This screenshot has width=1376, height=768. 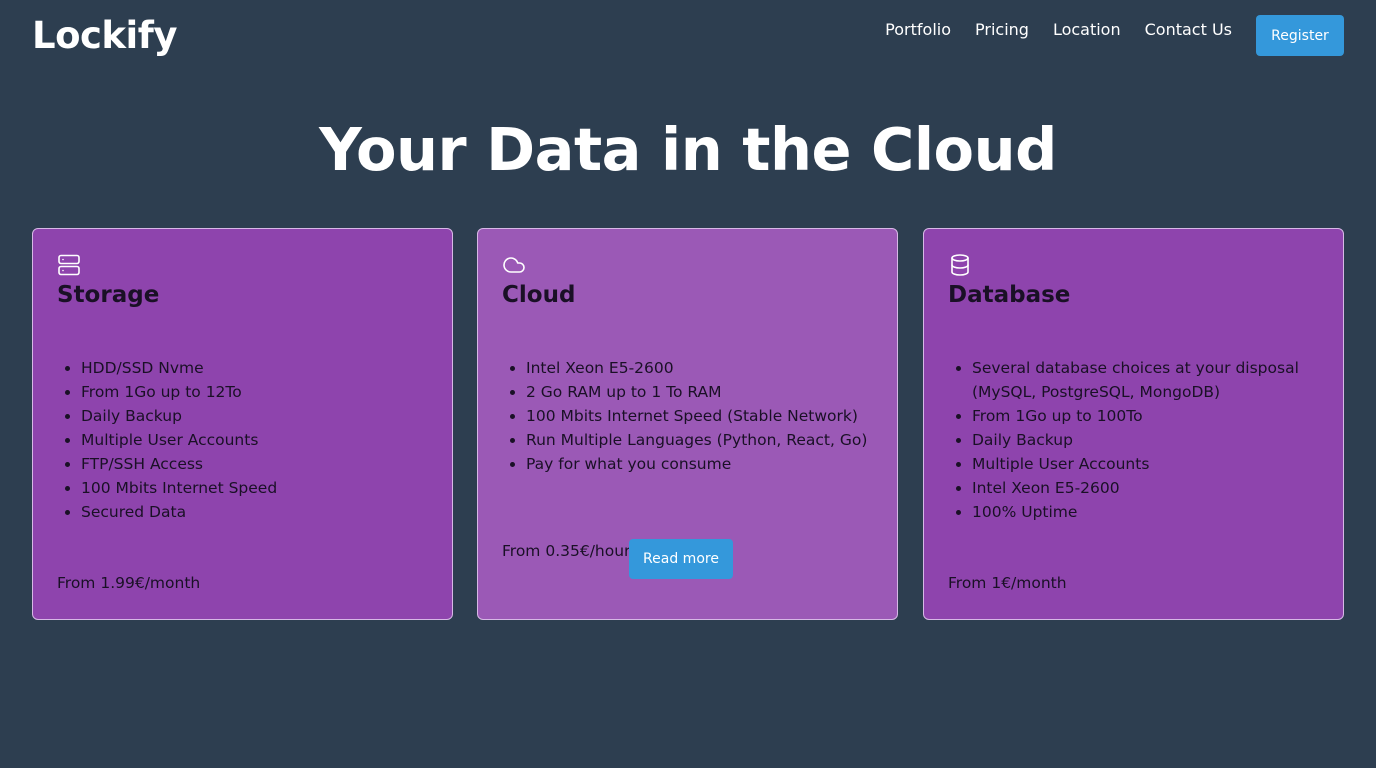 What do you see at coordinates (1147, 416) in the screenshot?
I see `list-item: From 1Go up to 100To` at bounding box center [1147, 416].